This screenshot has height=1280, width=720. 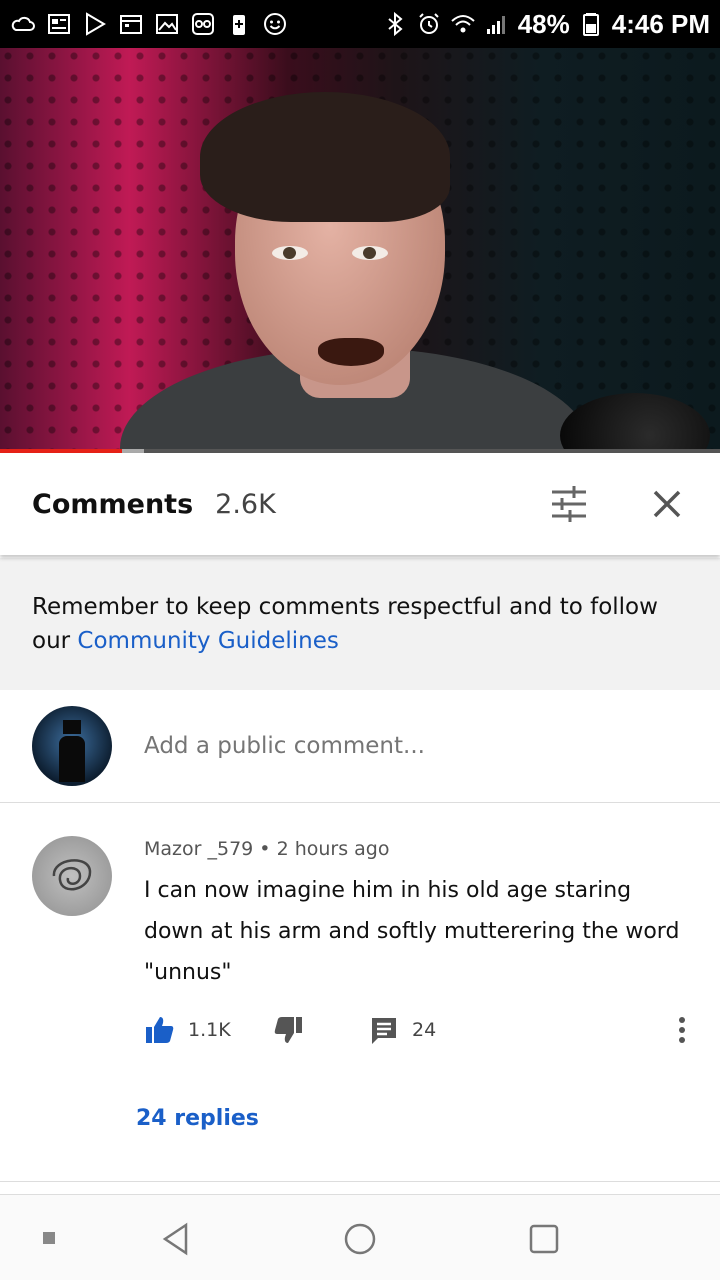 I want to click on battery-saver-icon, so click(x=239, y=24).